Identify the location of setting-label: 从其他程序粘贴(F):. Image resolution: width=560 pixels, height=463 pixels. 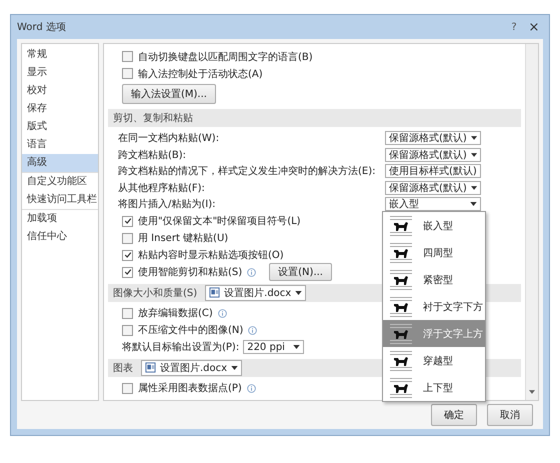
(162, 188).